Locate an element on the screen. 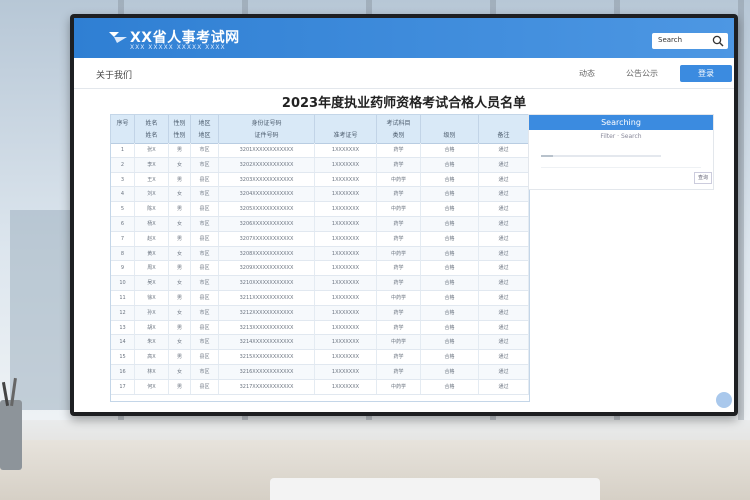 The image size is (750, 500). table-row: 14 朱X 女市区 3214XXXXXXXXXXXX 1XXXXXXX 中药学 合格 通过 is located at coordinates (320, 343).